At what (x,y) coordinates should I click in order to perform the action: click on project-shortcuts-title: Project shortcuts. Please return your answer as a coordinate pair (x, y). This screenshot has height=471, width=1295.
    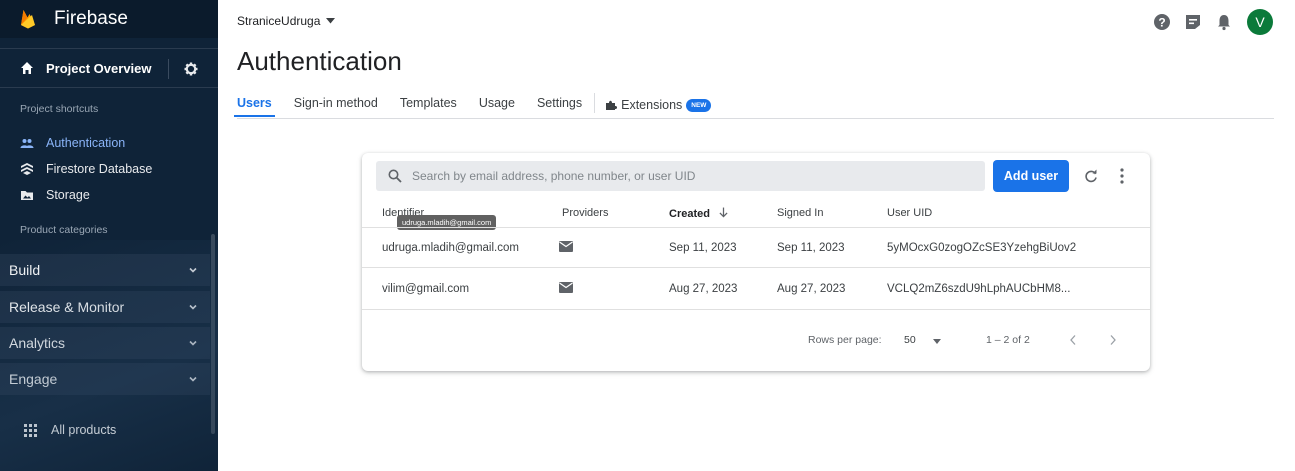
    Looking at the image, I should click on (59, 109).